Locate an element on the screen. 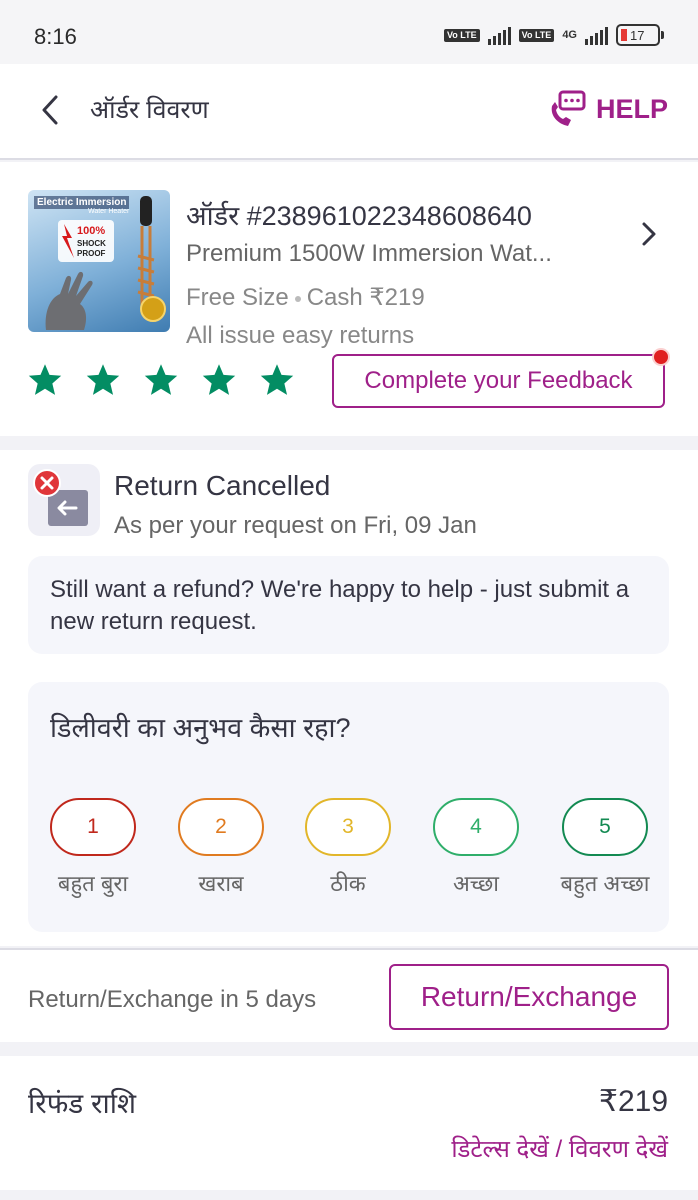  return-cancelled-icon is located at coordinates (64, 500).